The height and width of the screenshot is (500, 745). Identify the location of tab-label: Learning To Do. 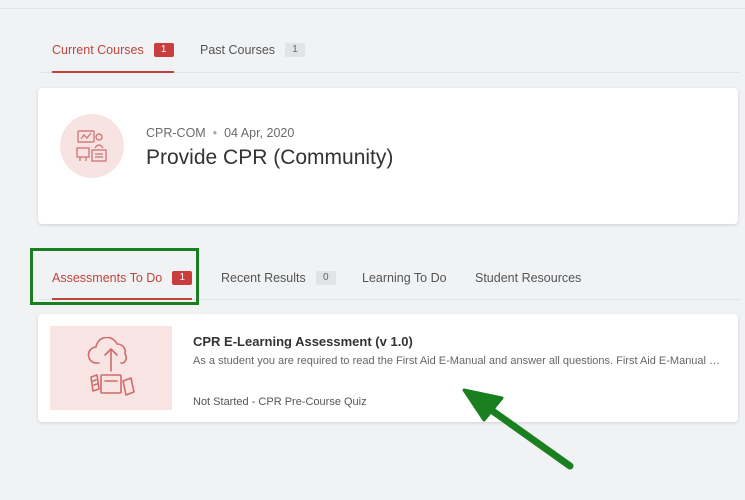
(404, 278).